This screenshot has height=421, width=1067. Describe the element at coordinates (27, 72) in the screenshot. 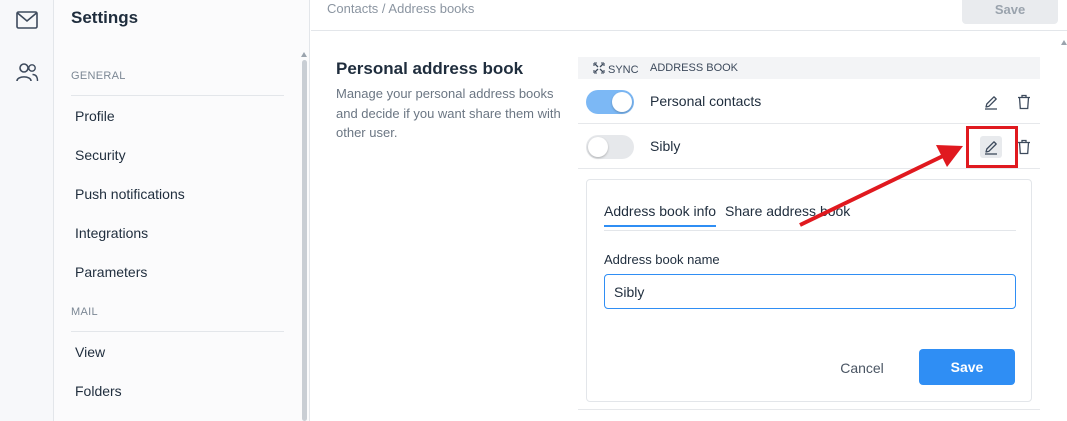

I see `contacts-icon` at that location.